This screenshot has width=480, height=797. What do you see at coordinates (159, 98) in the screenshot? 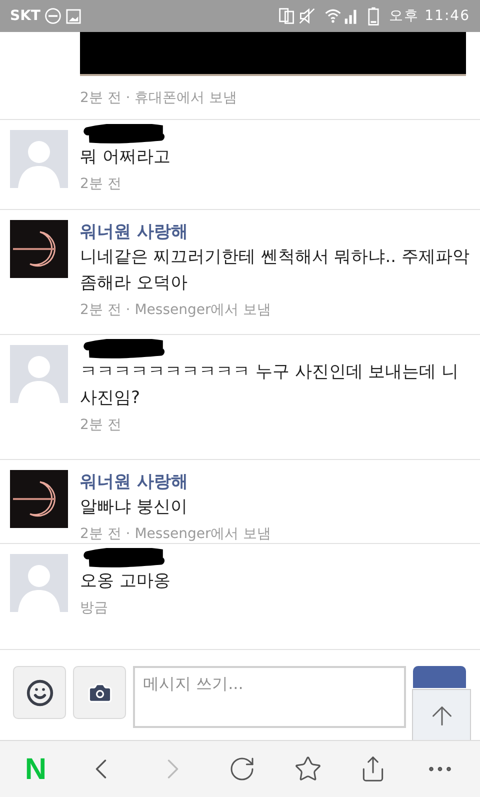
I see `message-meta: 2분 전 · 휴대폰에서 보냄` at bounding box center [159, 98].